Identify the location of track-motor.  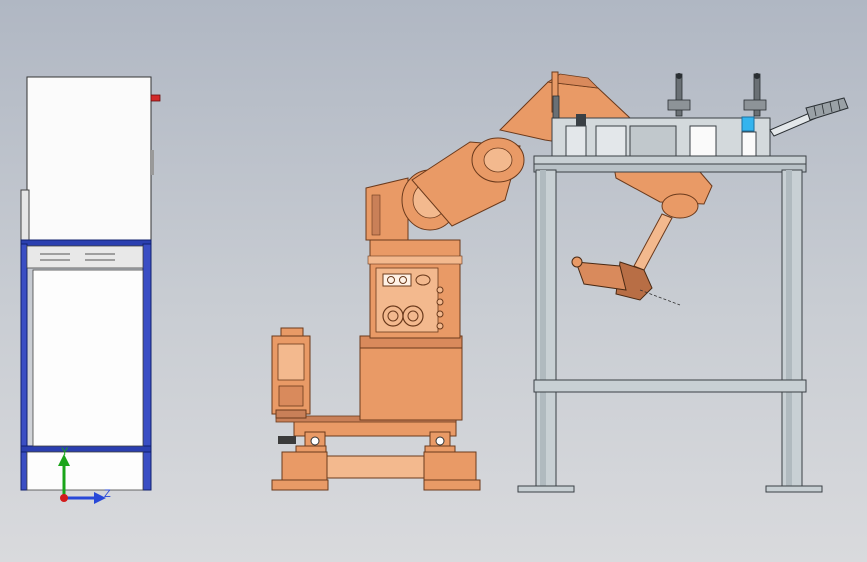
(291, 373).